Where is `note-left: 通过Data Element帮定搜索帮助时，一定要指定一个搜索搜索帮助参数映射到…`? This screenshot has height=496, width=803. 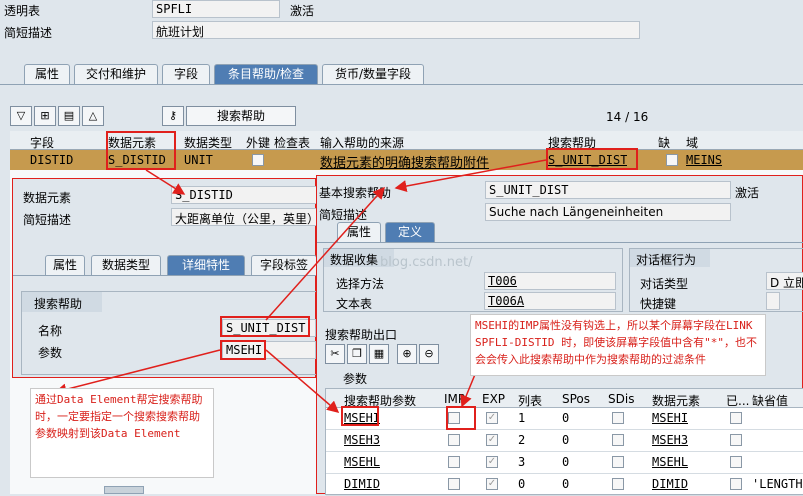
note-left: 通过Data Element帮定搜索帮助时，一定要指定一个搜索搜索帮助参数映射到… is located at coordinates (122, 433).